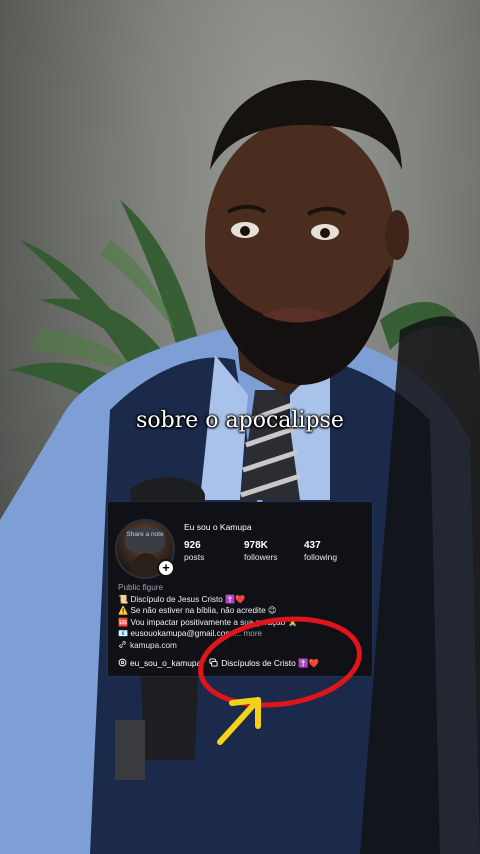 The height and width of the screenshot is (854, 480). What do you see at coordinates (141, 587) in the screenshot?
I see `profile-category: Public figure` at bounding box center [141, 587].